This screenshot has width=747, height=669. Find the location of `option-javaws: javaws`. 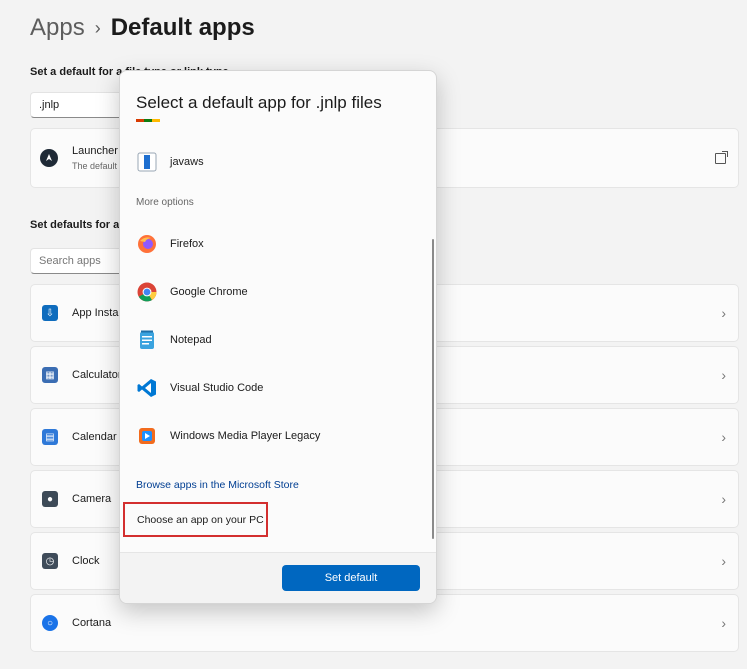

option-javaws: javaws is located at coordinates (170, 162).